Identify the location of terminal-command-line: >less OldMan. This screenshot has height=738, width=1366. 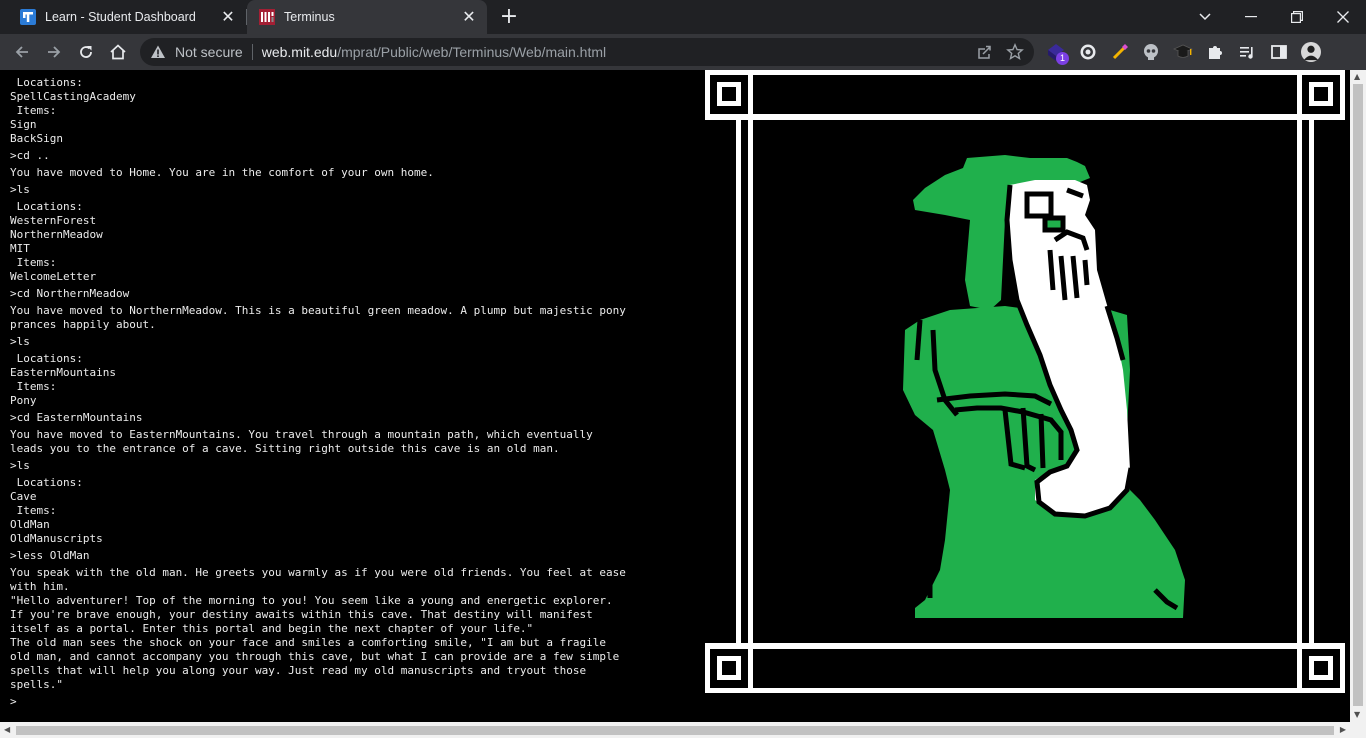
(50, 555).